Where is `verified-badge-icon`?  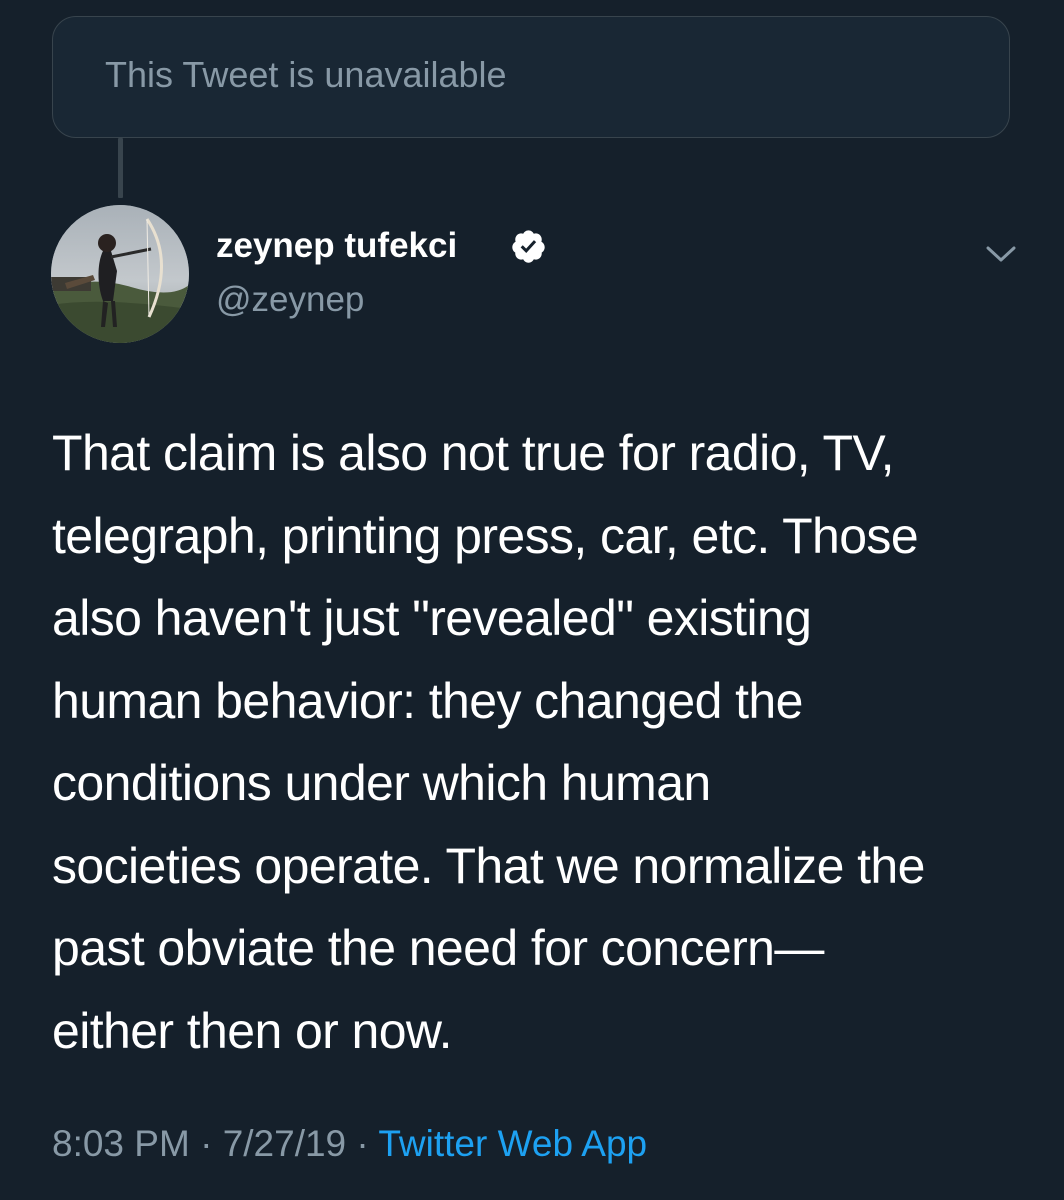 verified-badge-icon is located at coordinates (528, 246).